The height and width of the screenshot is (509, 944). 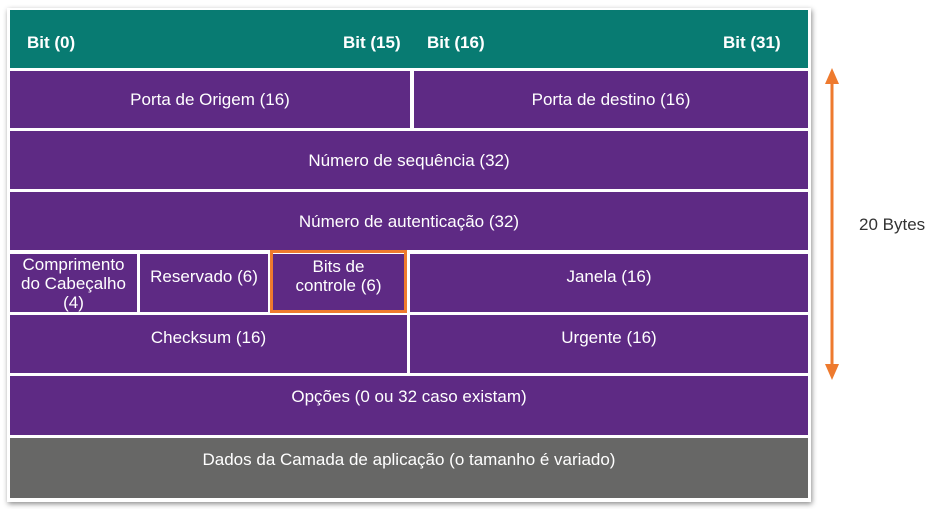 What do you see at coordinates (609, 283) in the screenshot?
I see `window-field: Janela (16)` at bounding box center [609, 283].